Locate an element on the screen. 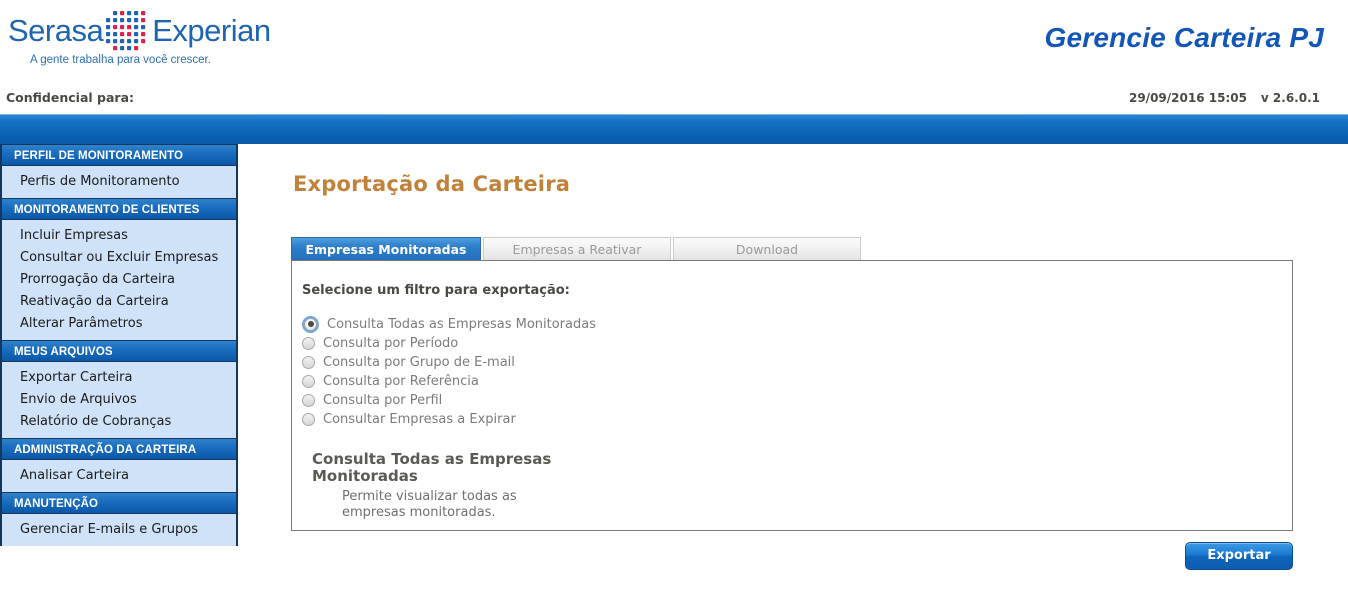  sidebar-item-consultar-ou-excluir-empresas: Consultar ou Excluir Empresas is located at coordinates (119, 257).